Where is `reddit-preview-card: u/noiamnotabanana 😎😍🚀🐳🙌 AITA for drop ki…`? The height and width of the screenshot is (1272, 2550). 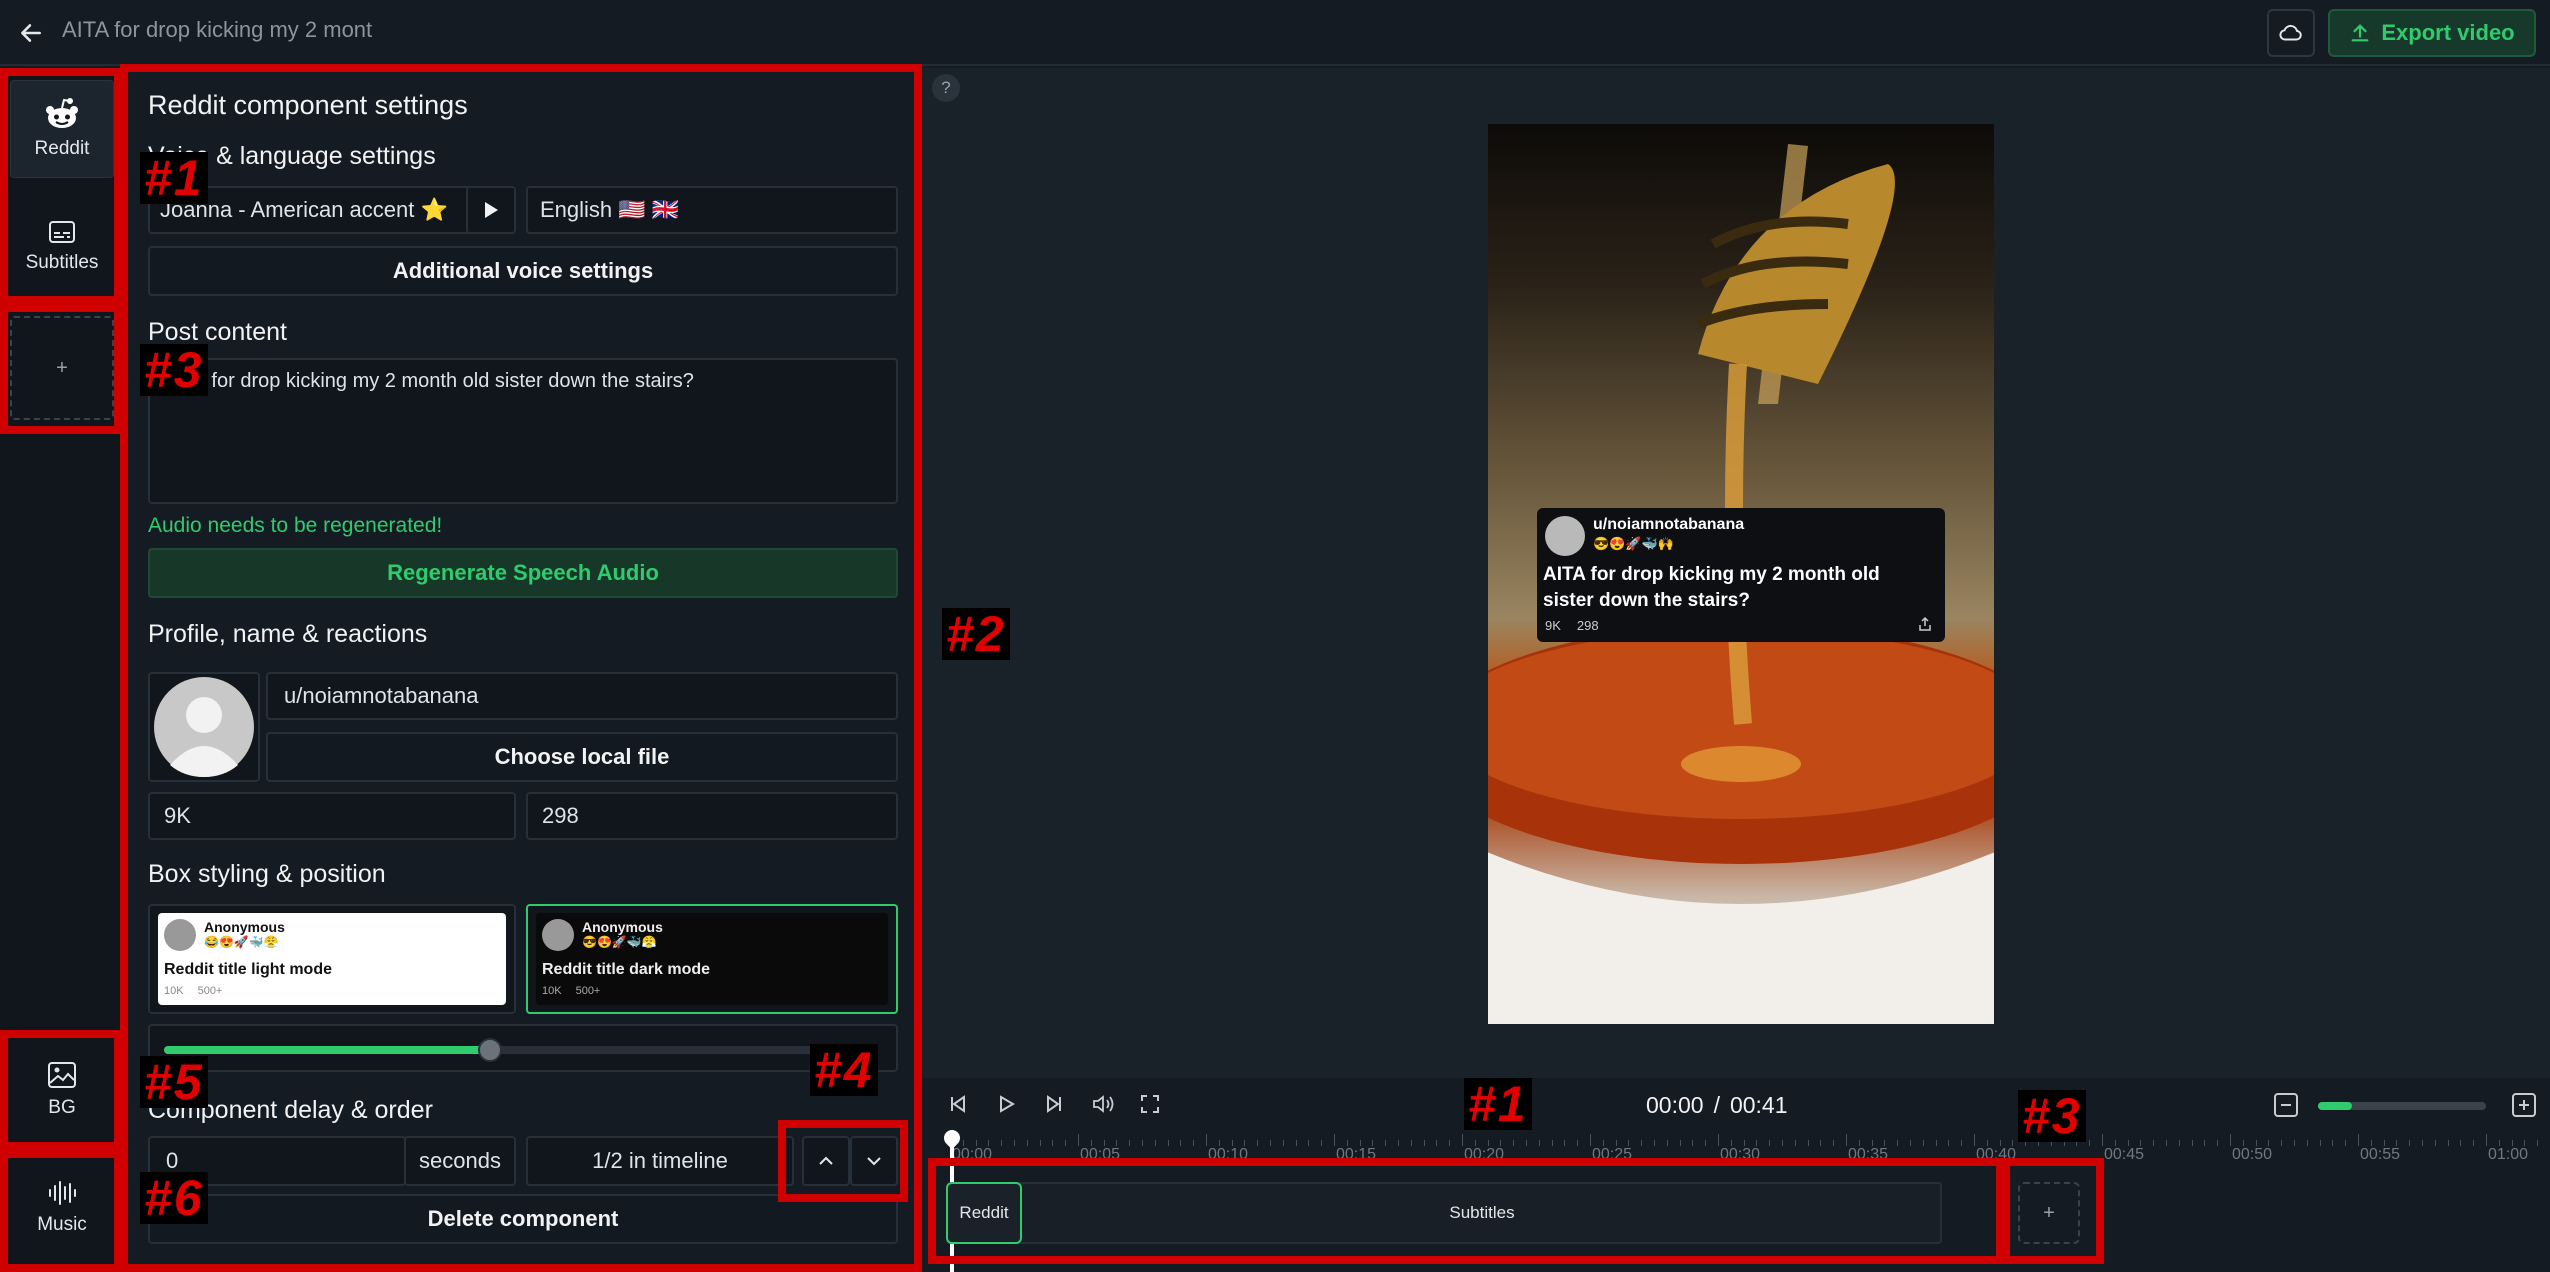
reddit-preview-card: u/noiamnotabanana 😎😍🚀🐳🙌 AITA for drop ki… is located at coordinates (1741, 575).